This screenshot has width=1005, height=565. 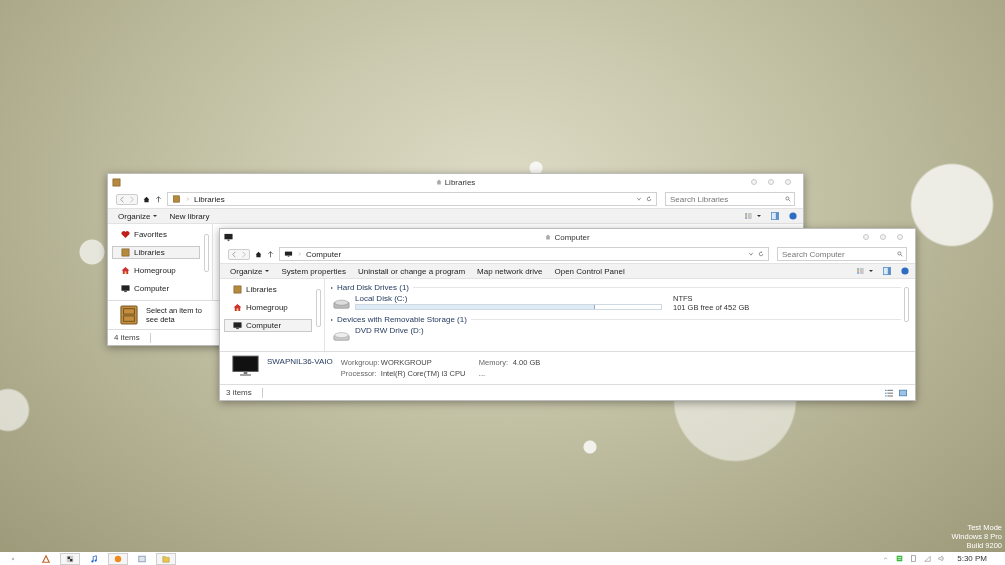 What do you see at coordinates (900, 558) in the screenshot?
I see `list-icon` at bounding box center [900, 558].